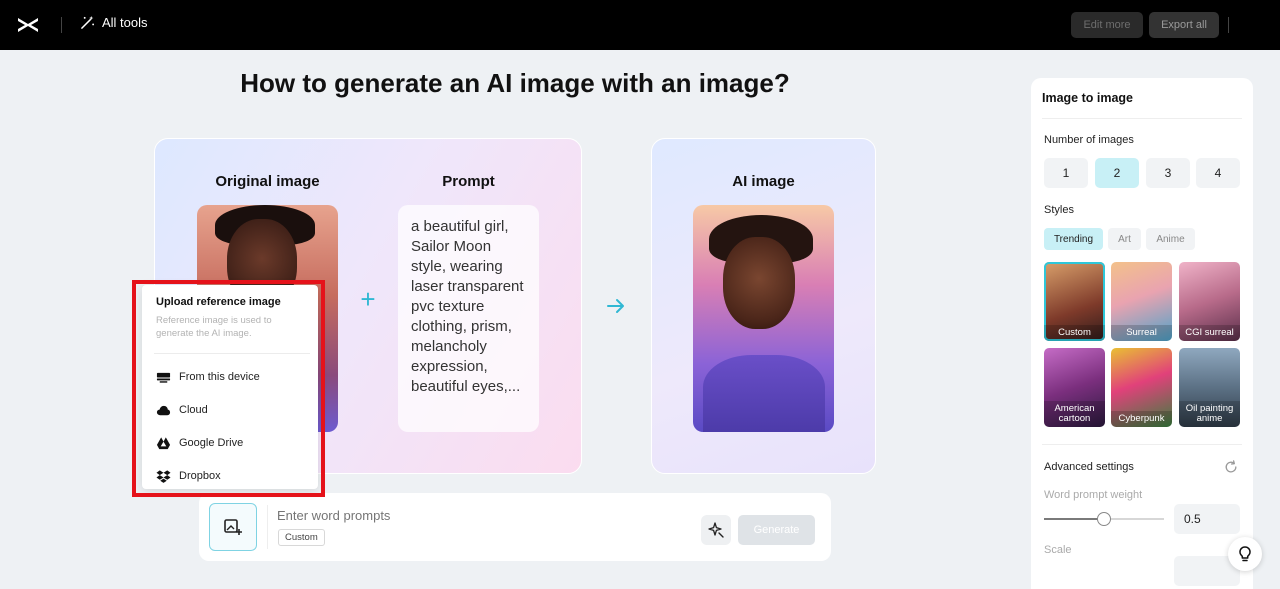 Image resolution: width=1280 pixels, height=589 pixels. What do you see at coordinates (615, 306) in the screenshot?
I see `arrow-right-icon` at bounding box center [615, 306].